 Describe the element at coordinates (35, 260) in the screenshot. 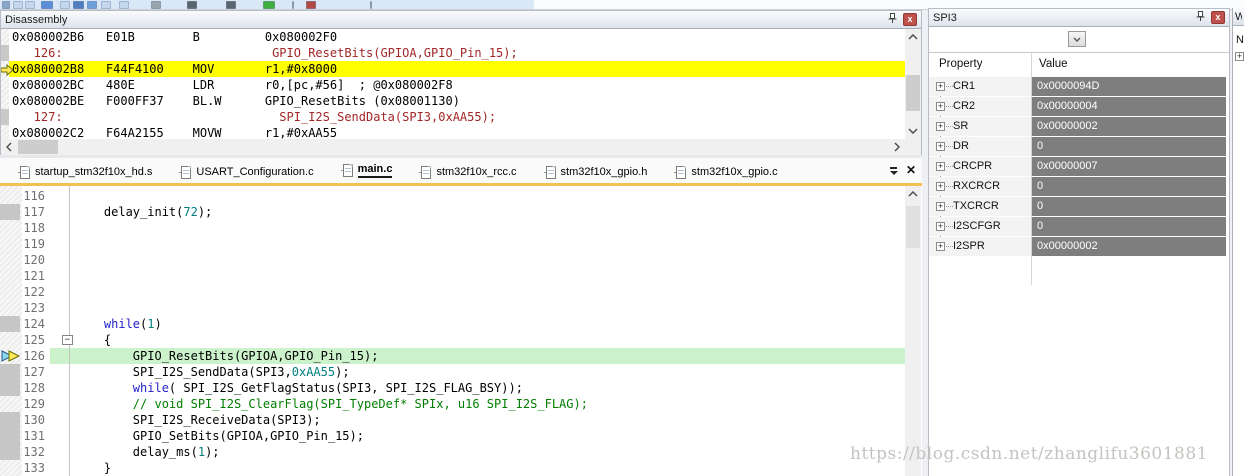

I see `line-number: 120` at that location.